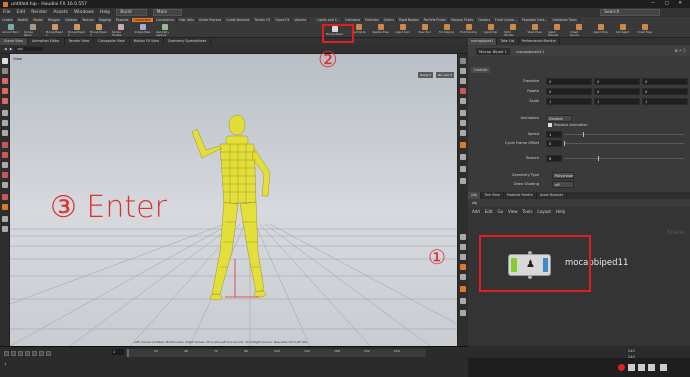 Image resolution: width=690 pixels, height=377 pixels. Describe the element at coordinates (624, 143) in the screenshot. I see `cycle-slider` at that location.